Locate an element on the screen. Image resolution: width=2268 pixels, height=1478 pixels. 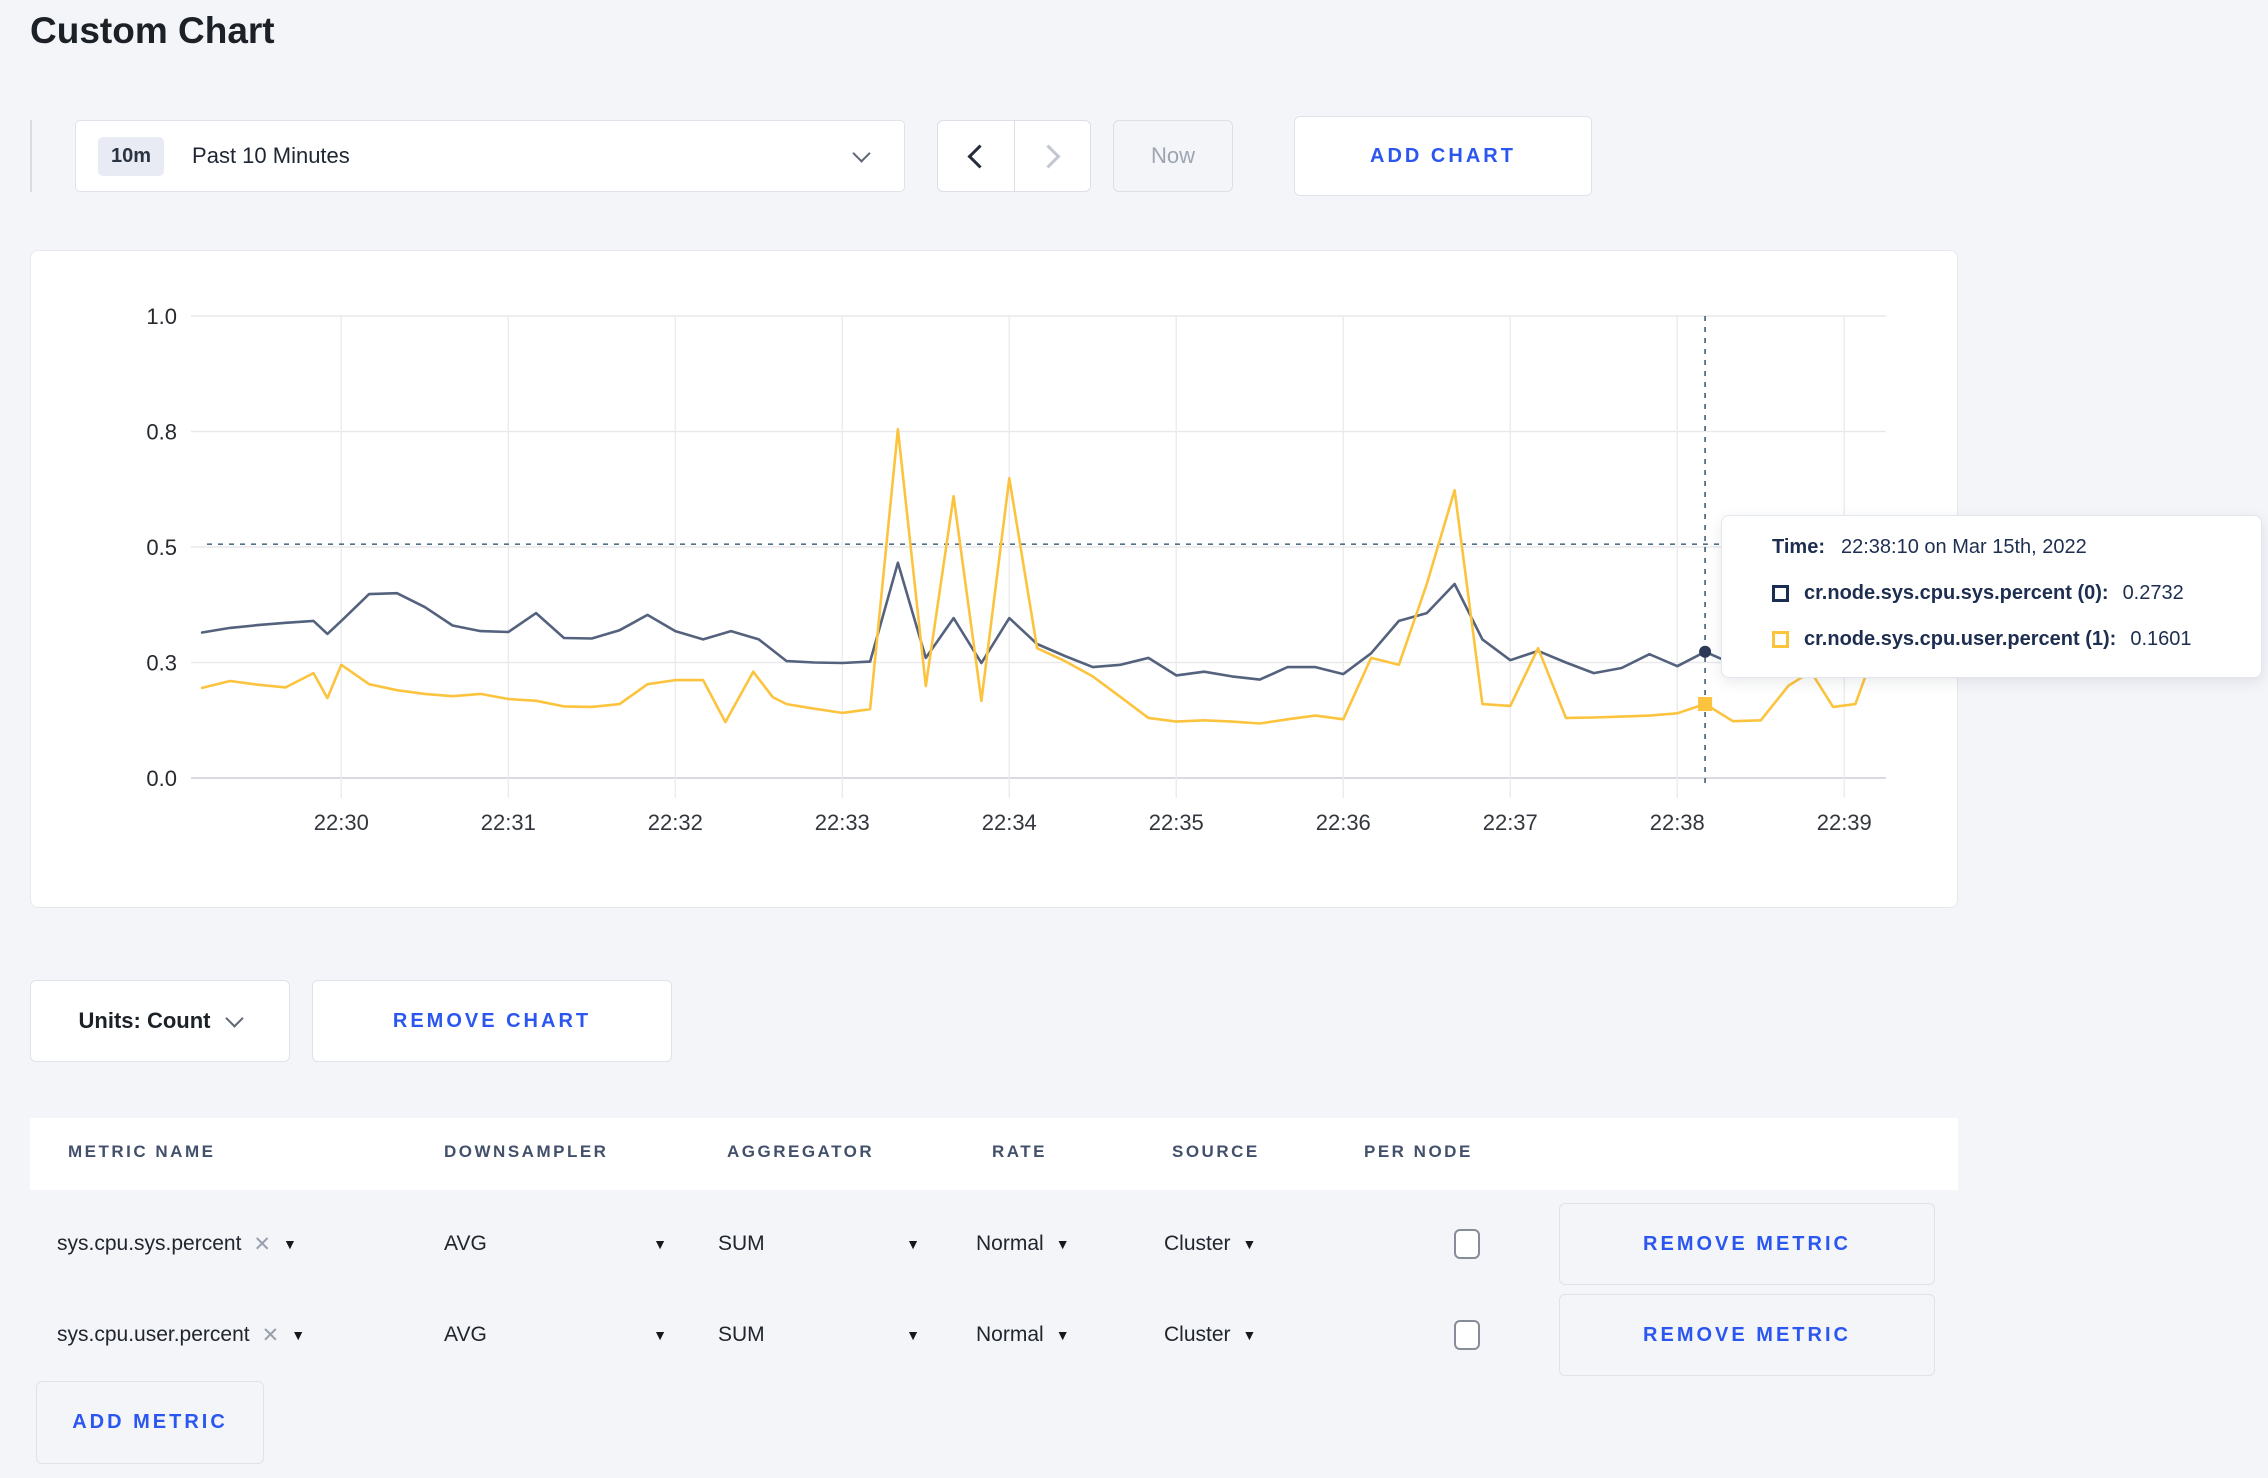
col-header-aggregator: AGGREGATOR is located at coordinates (801, 1151).